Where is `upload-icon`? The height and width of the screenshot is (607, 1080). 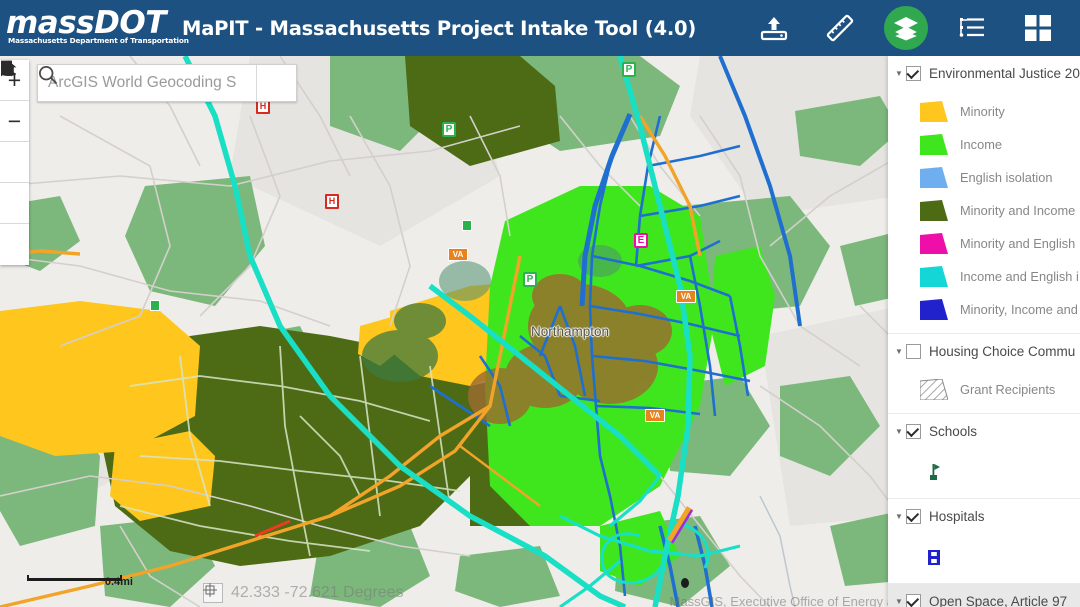 upload-icon is located at coordinates (774, 28).